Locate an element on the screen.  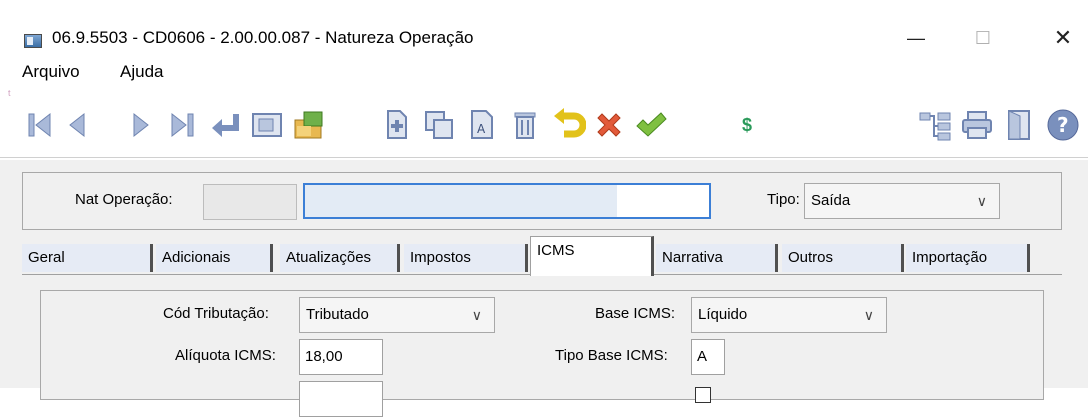
menu-ajuda: Ajuda is located at coordinates (141, 72).